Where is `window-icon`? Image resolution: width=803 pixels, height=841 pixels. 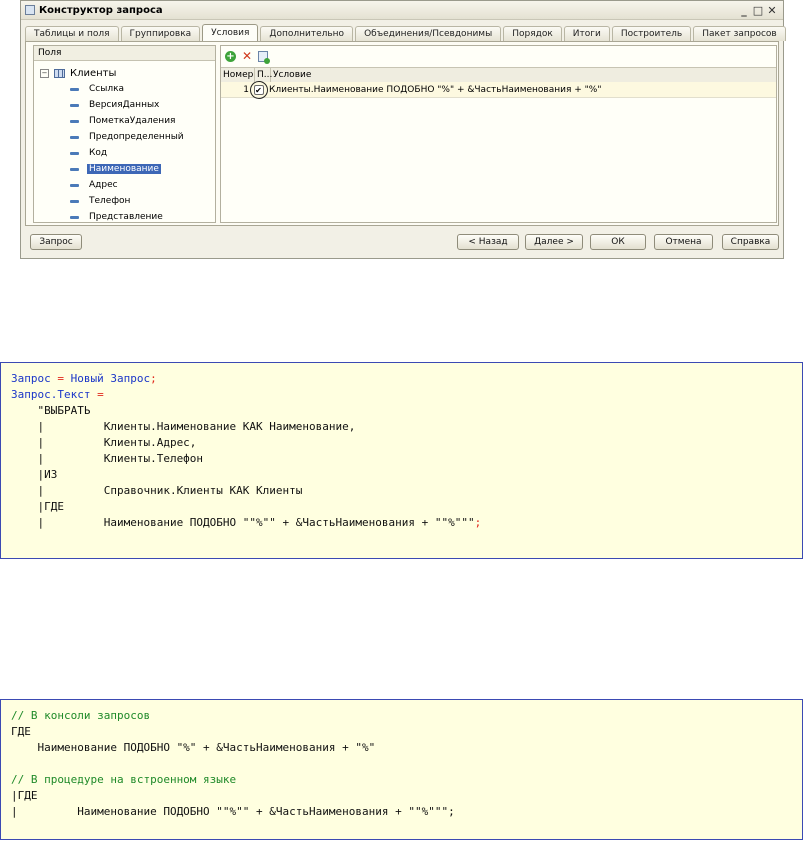 window-icon is located at coordinates (30, 10).